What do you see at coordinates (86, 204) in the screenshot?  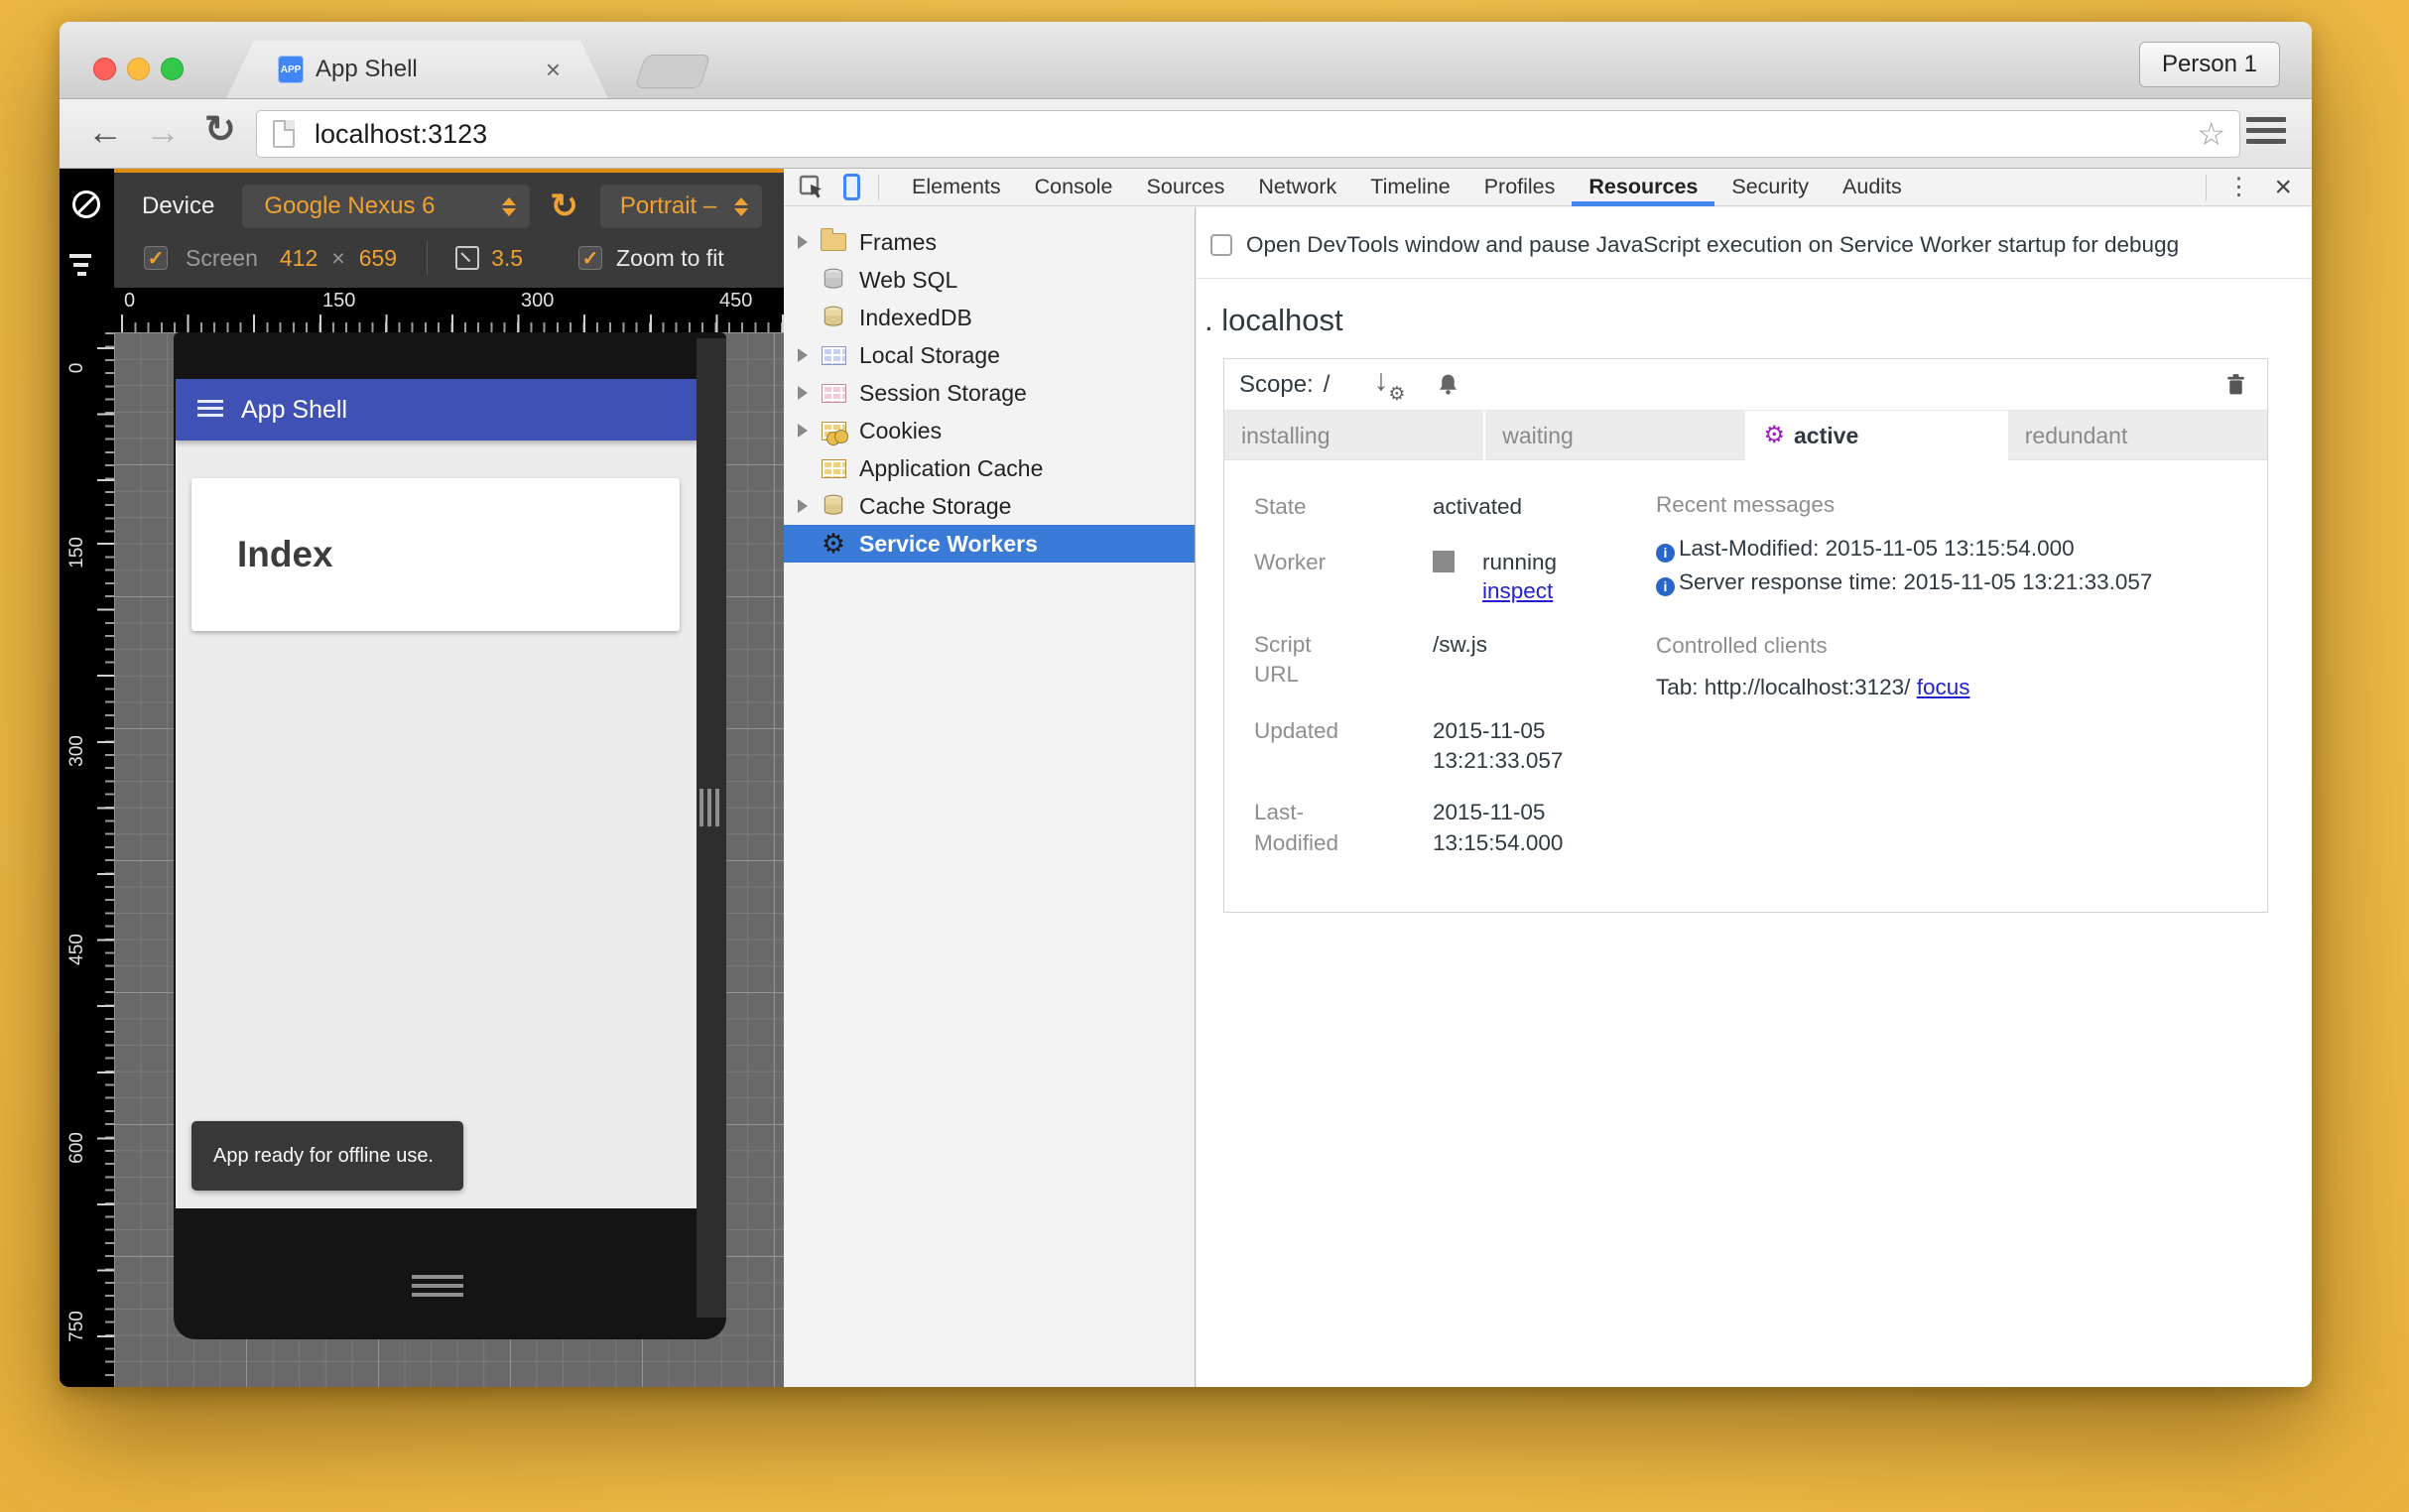 I see `no-throttling-icon` at bounding box center [86, 204].